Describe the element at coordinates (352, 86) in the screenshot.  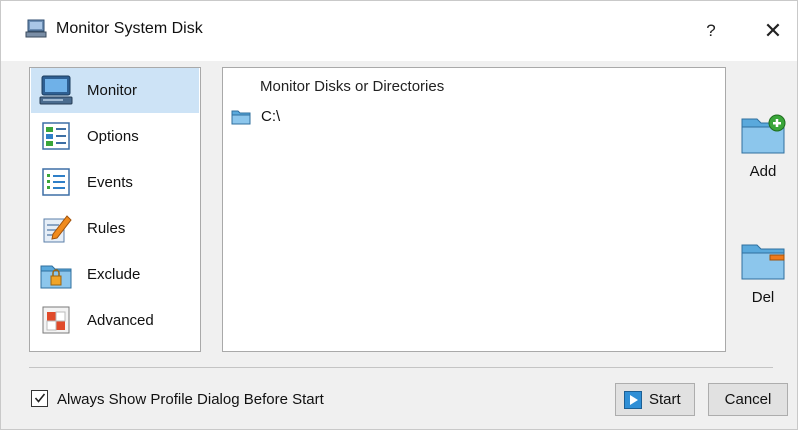
I see `list-header: Monitor Disks or Directories` at that location.